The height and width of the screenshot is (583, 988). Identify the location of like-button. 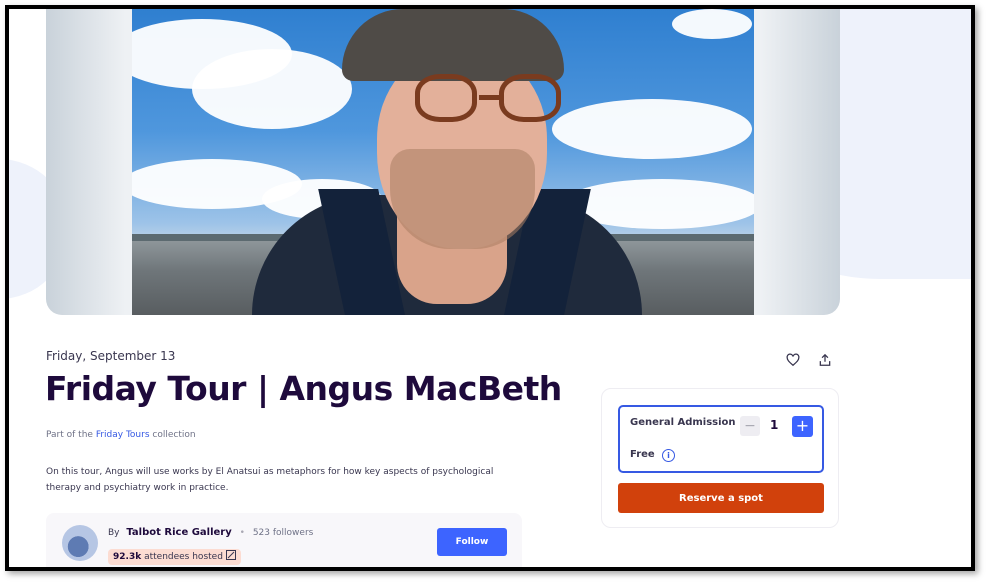
(793, 360).